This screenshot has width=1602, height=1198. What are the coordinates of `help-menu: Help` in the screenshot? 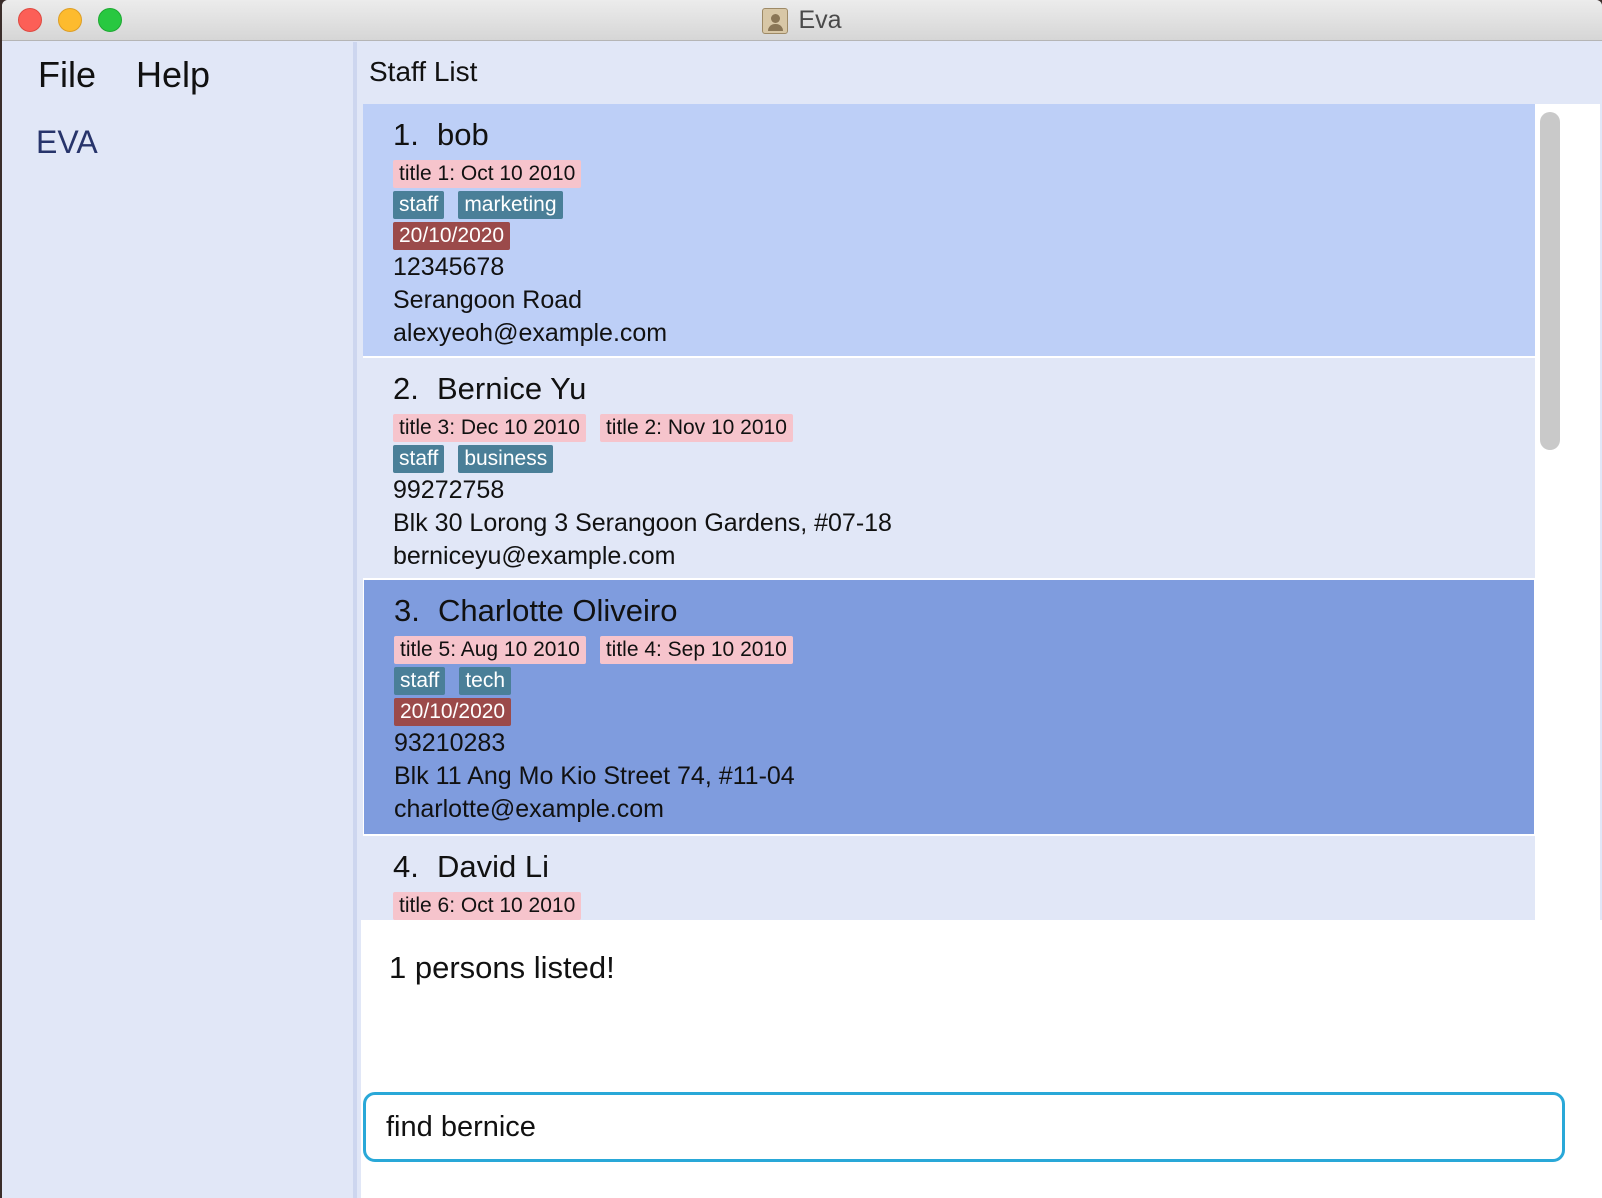 It's located at (173, 75).